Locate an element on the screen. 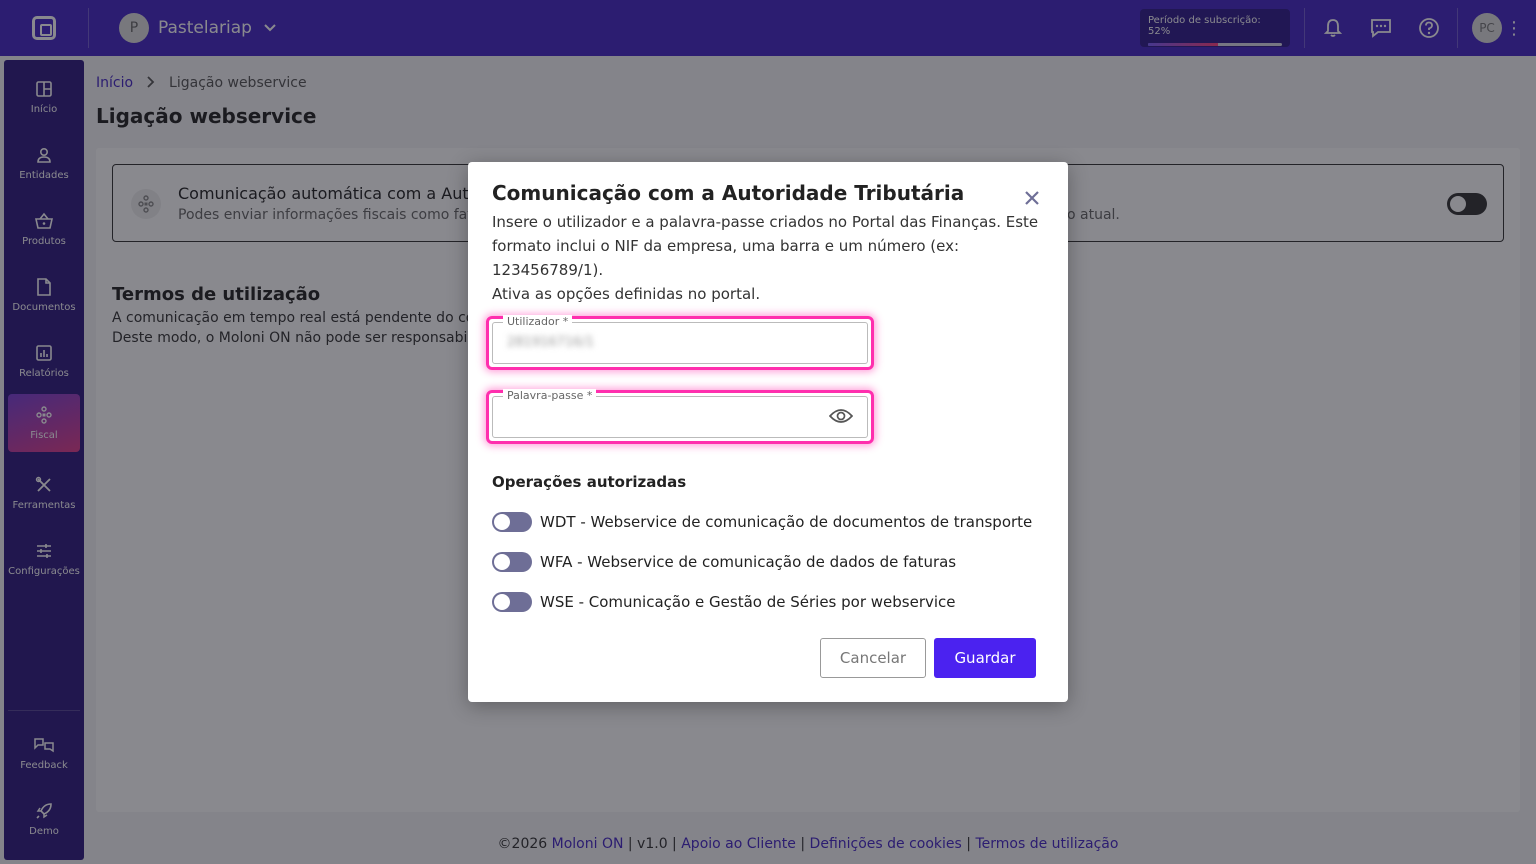 The width and height of the screenshot is (1536, 864). eye-icon is located at coordinates (841, 418).